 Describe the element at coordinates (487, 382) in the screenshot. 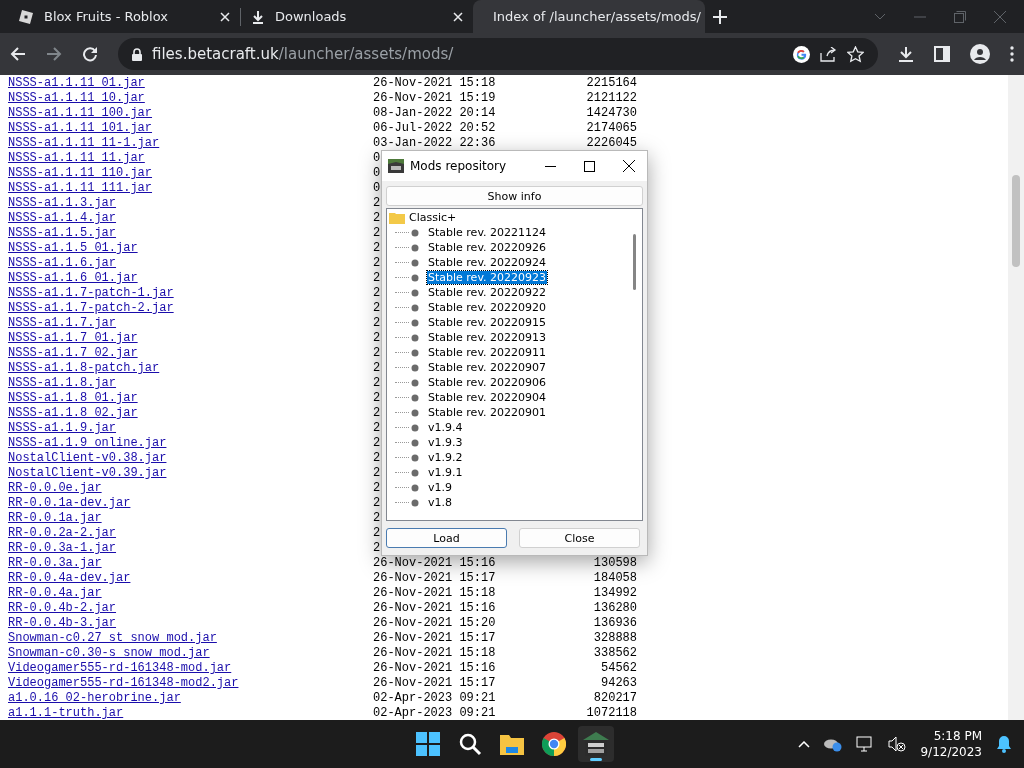

I see `tree-item: Stable rev. 20220906` at that location.